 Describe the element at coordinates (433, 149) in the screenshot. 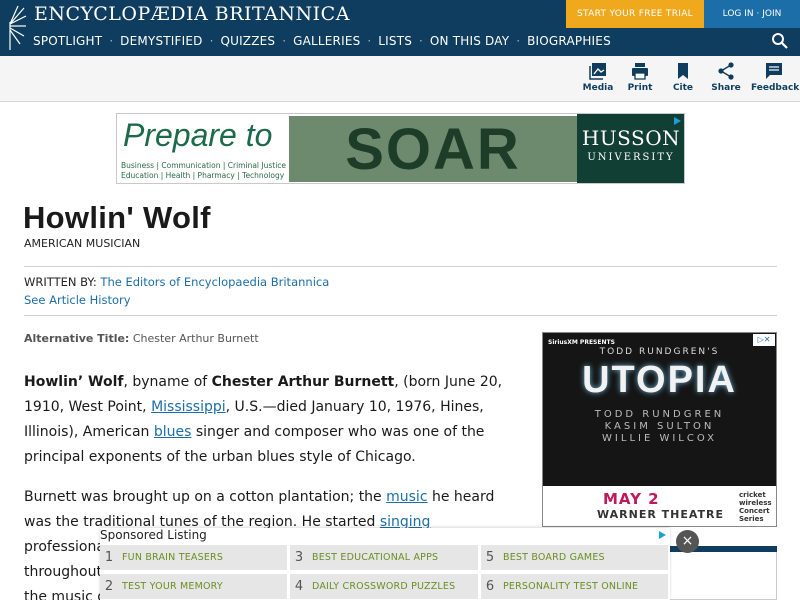

I see `banner-ad-soar: SOAR` at that location.